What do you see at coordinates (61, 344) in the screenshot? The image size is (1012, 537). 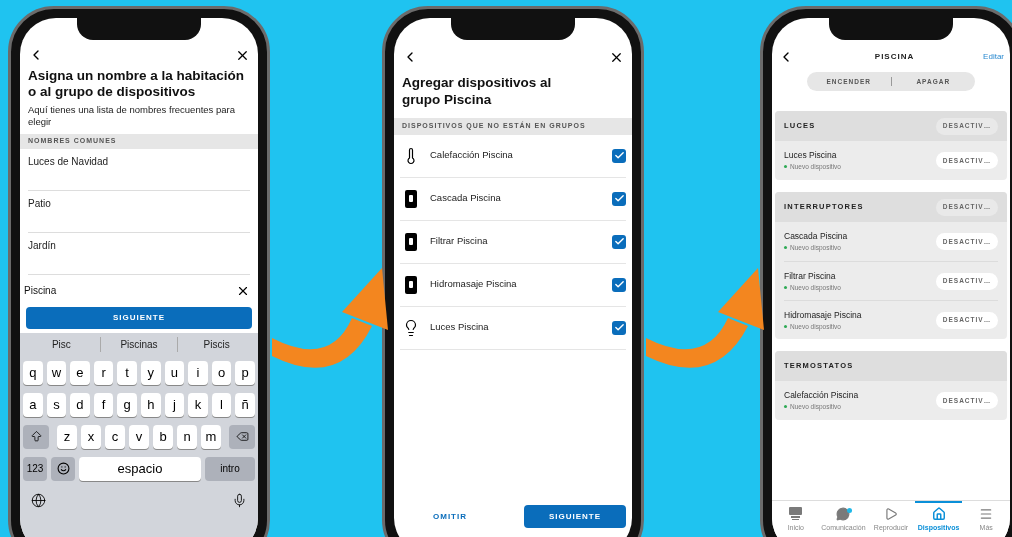 I see `word-suggestion: Pisc` at bounding box center [61, 344].